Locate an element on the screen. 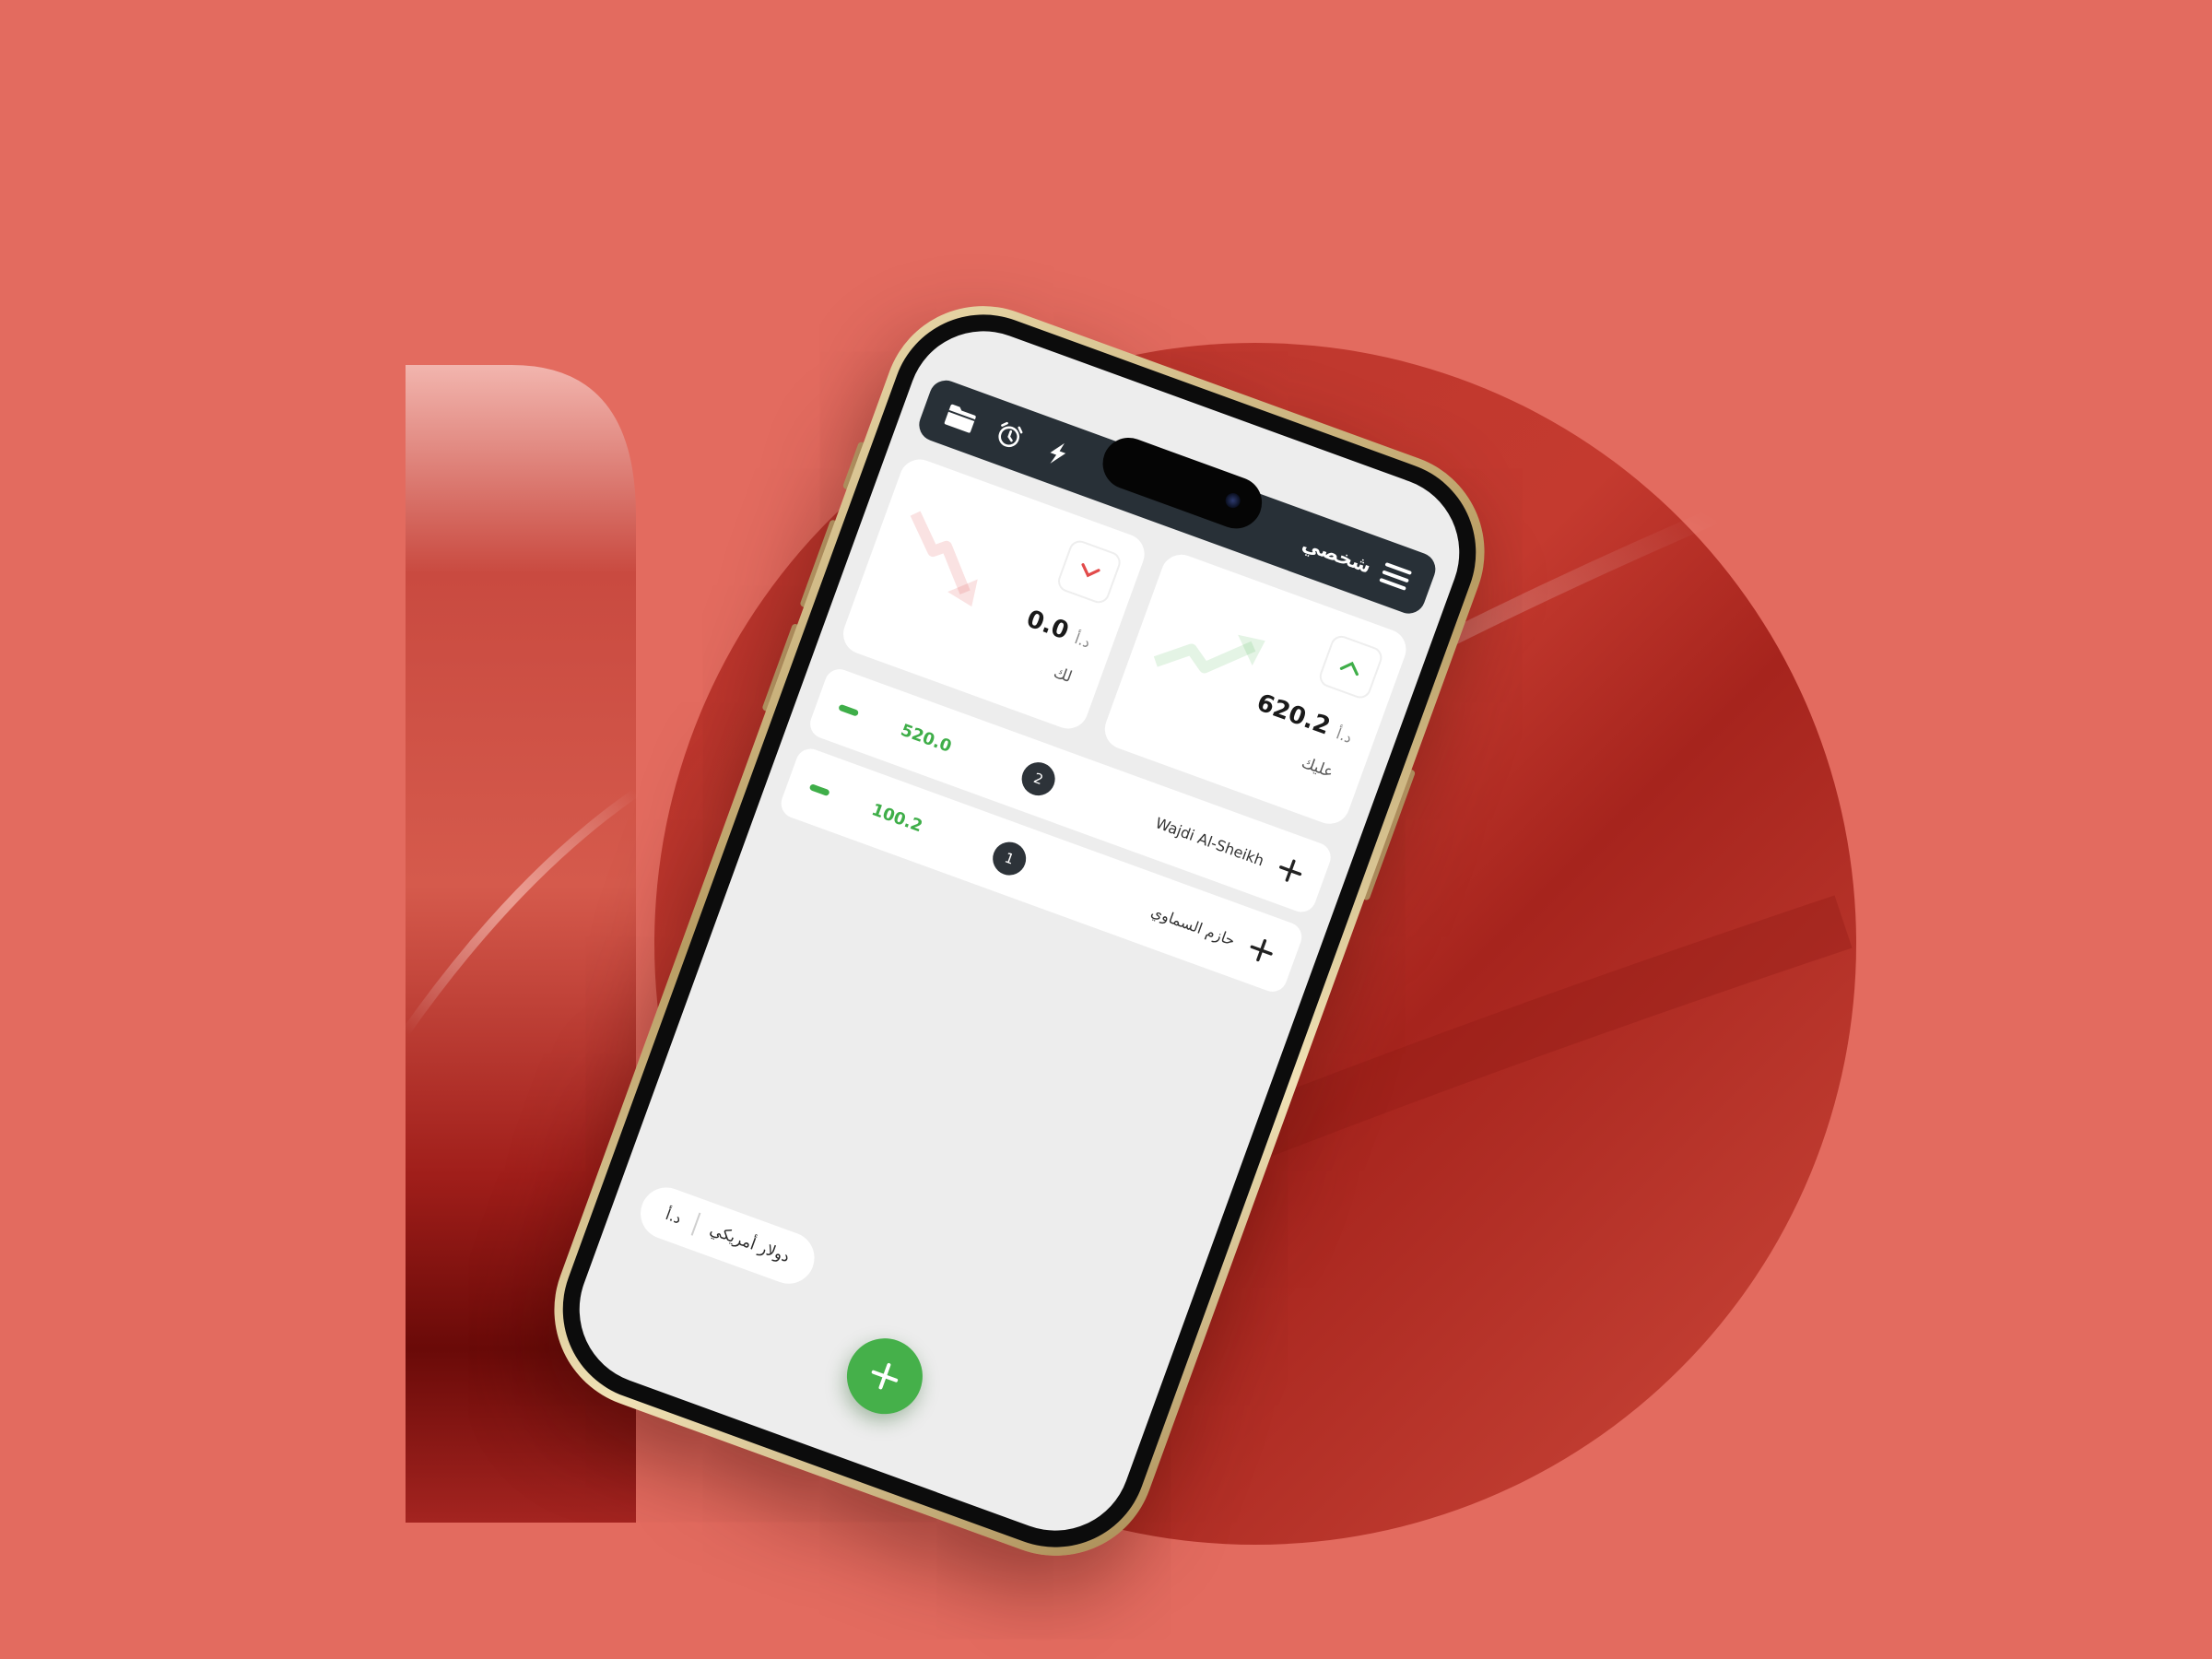 The width and height of the screenshot is (2212, 1659). trend-up-icon is located at coordinates (1209, 654).